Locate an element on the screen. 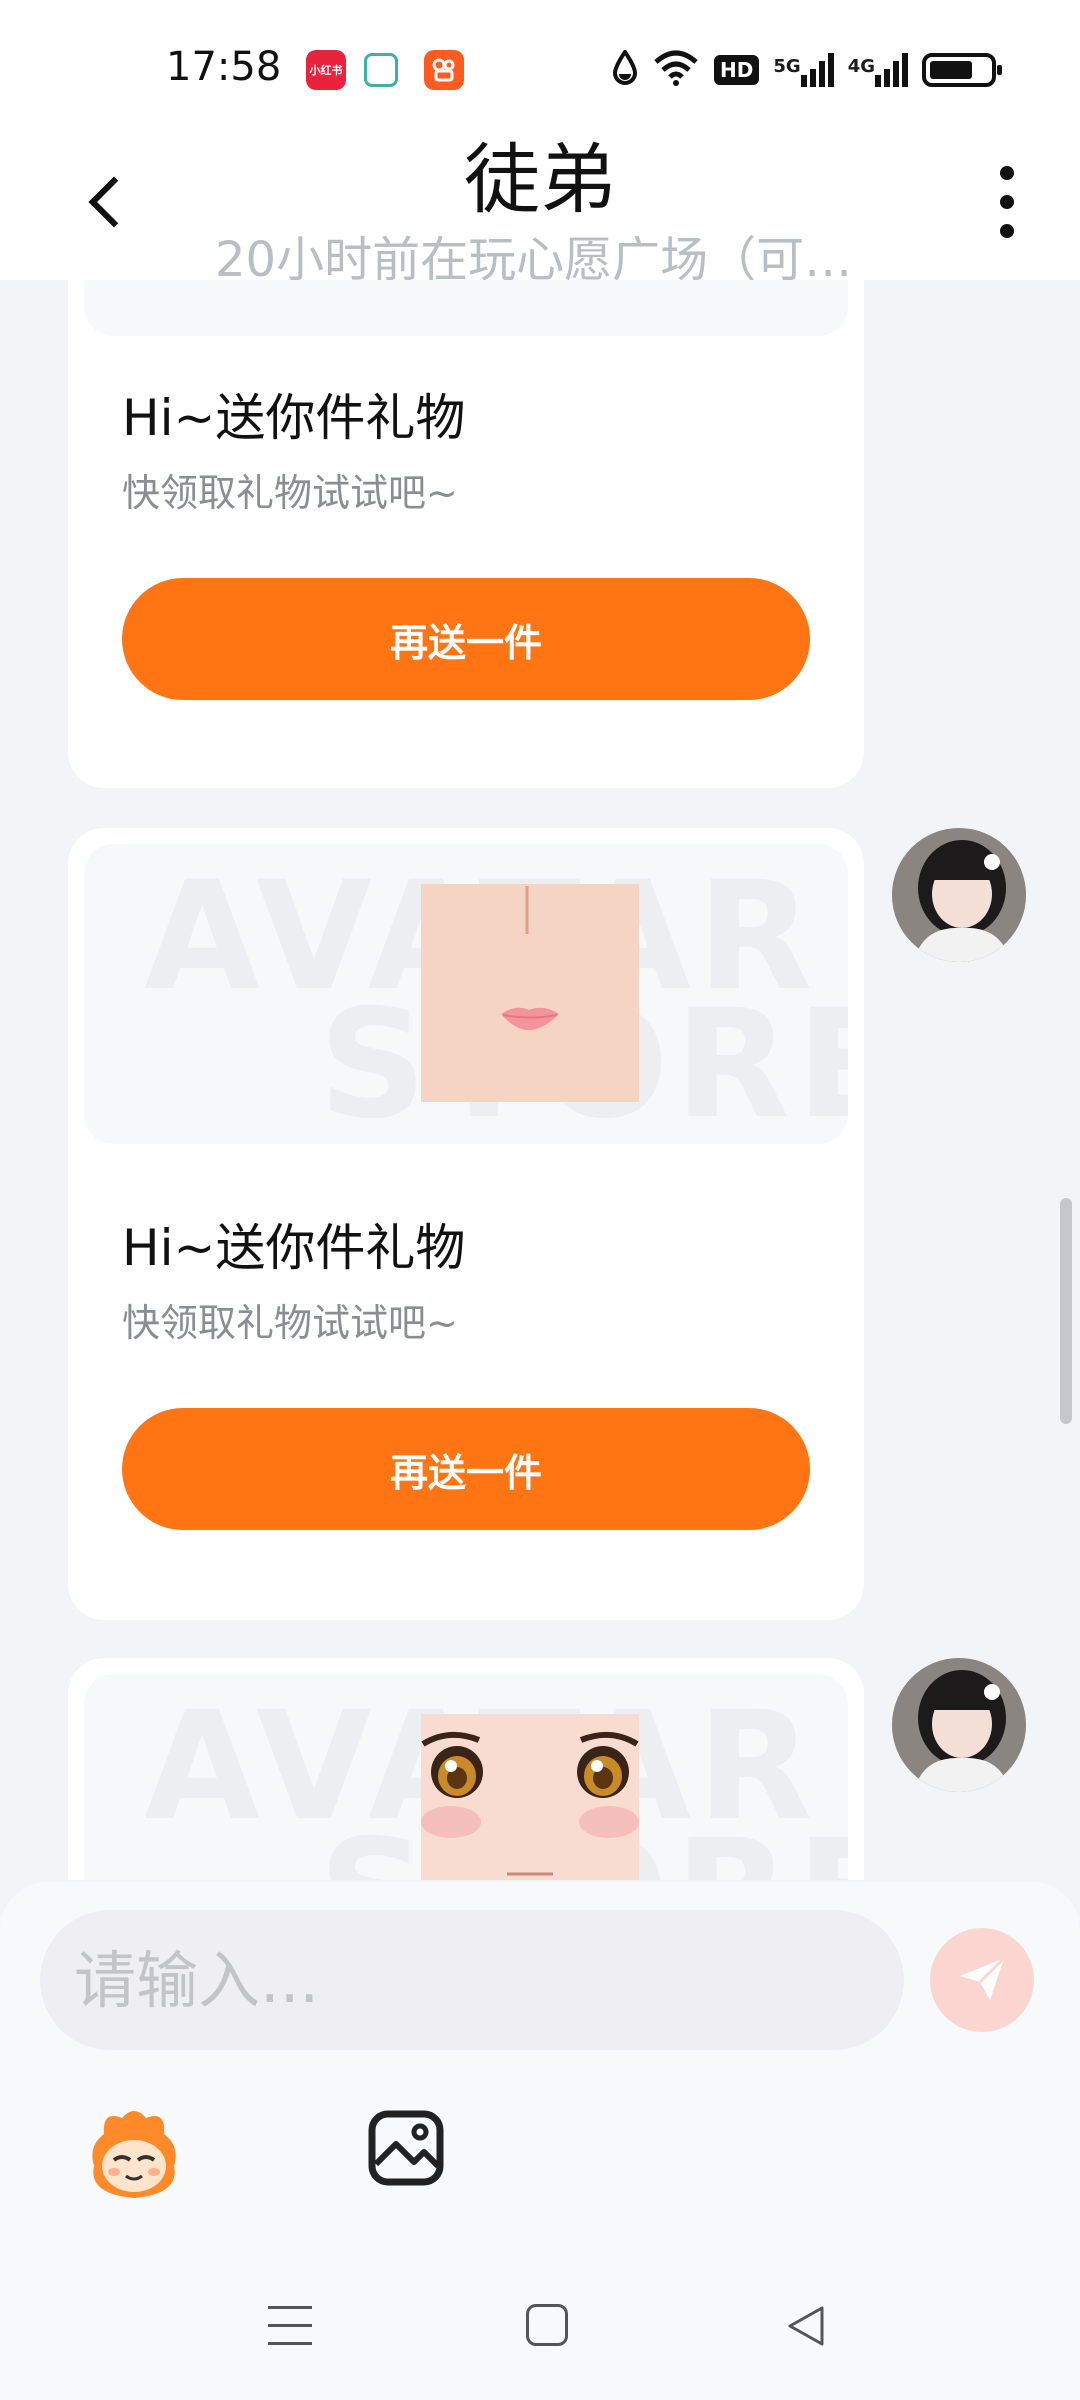  message-input is located at coordinates (472, 1980).